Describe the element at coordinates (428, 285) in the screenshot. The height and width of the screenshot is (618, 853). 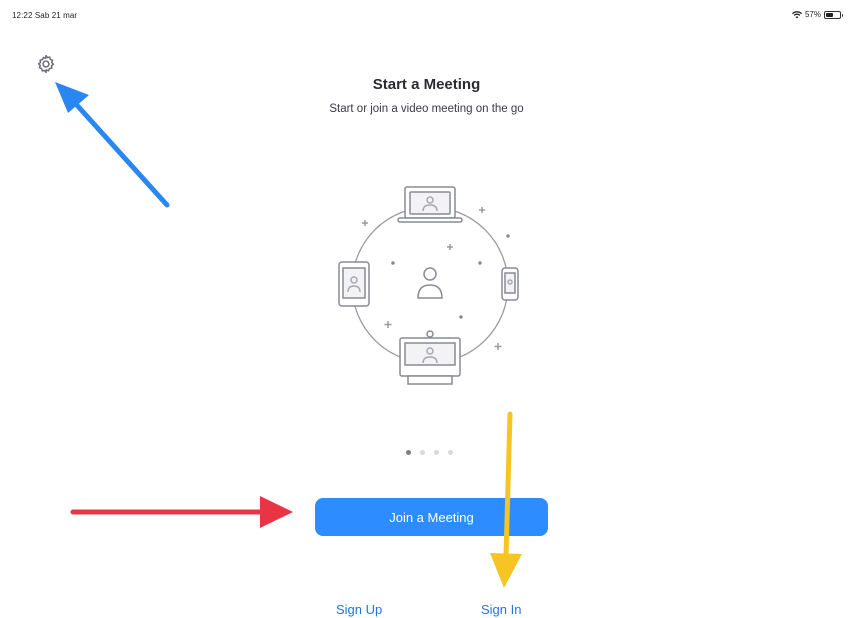
I see `devices-network-icon` at that location.